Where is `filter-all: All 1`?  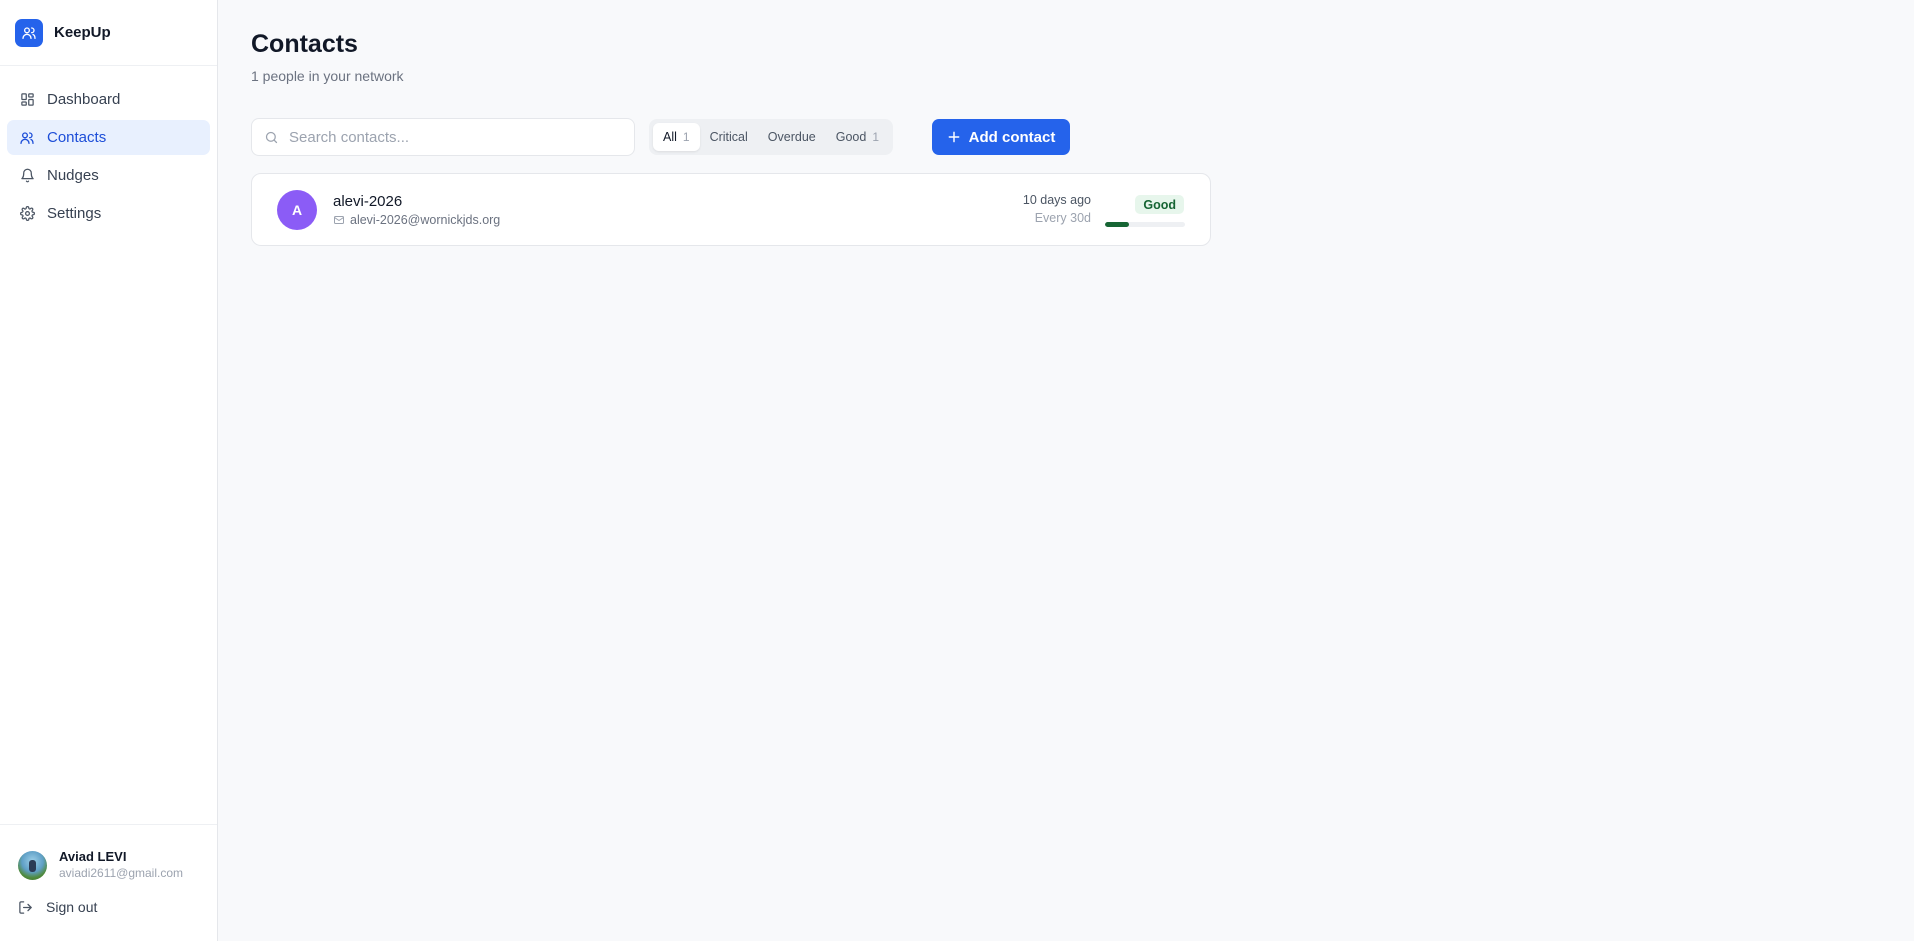 filter-all: All 1 is located at coordinates (676, 137).